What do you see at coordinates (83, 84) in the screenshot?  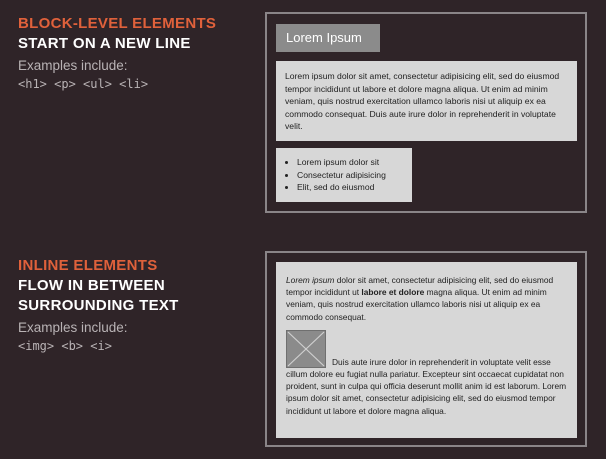 I see `block-examples-code: <h1> <p> <ul> <li>` at bounding box center [83, 84].